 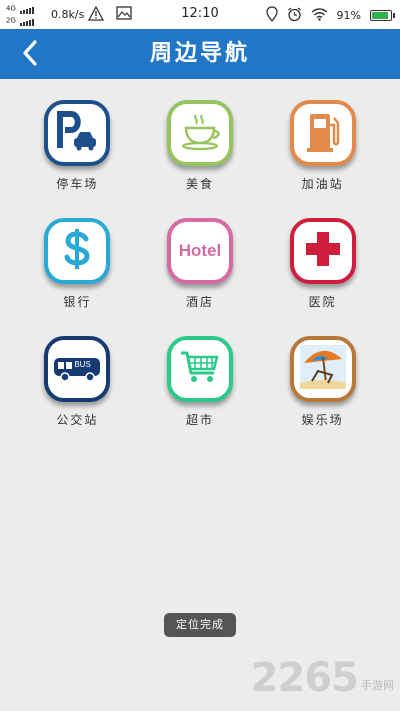 I want to click on parking-icon, so click(x=77, y=133).